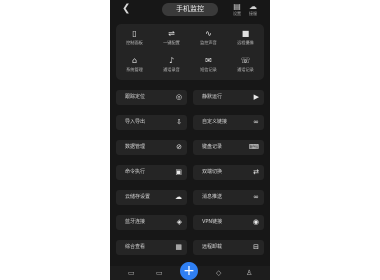 This screenshot has height=280, width=380. I want to click on function-card-label: 静默运行, so click(212, 97).